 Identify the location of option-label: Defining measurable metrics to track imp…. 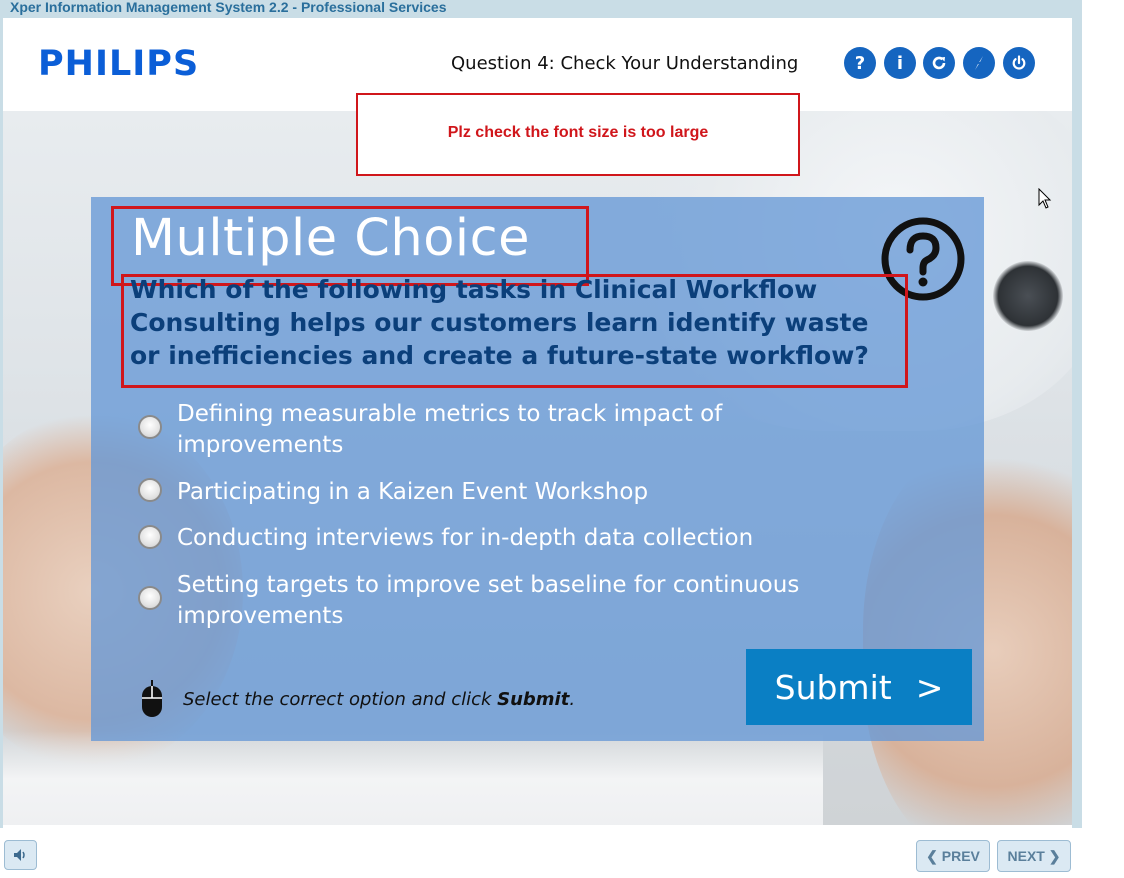
(450, 429).